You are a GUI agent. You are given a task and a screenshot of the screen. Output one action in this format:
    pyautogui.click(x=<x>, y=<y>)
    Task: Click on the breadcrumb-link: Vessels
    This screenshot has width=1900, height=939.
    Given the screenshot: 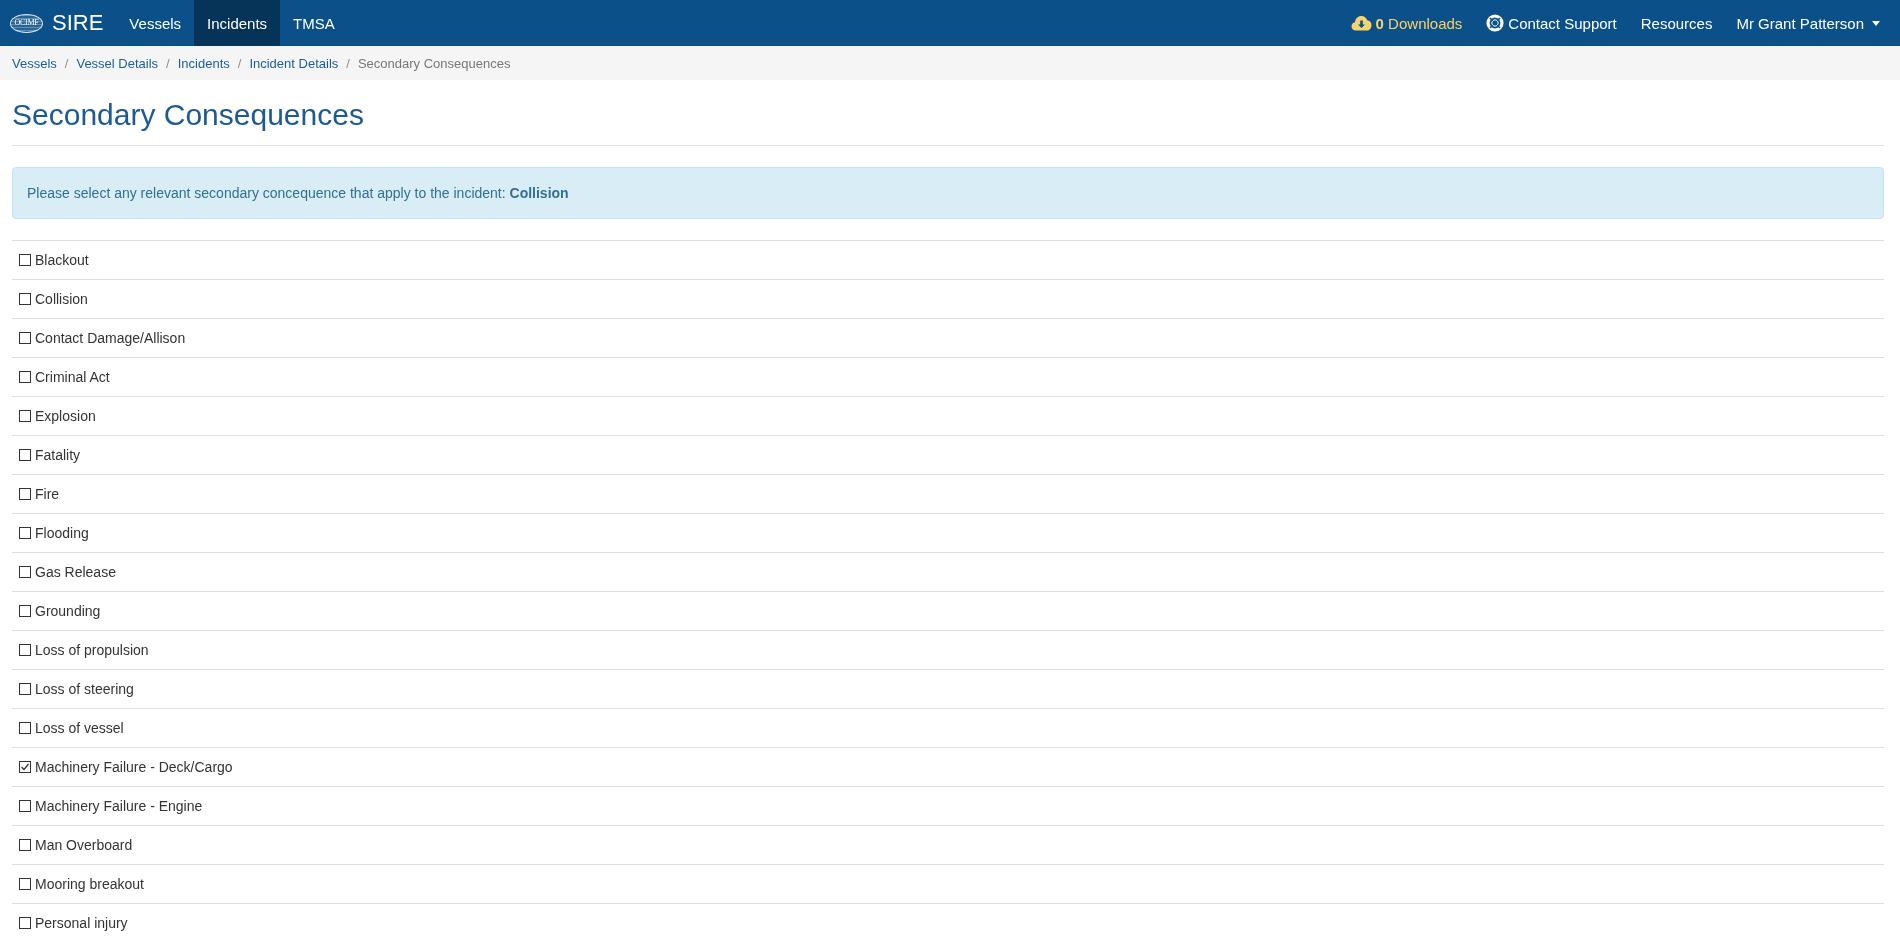 What is the action you would take?
    pyautogui.click(x=34, y=63)
    